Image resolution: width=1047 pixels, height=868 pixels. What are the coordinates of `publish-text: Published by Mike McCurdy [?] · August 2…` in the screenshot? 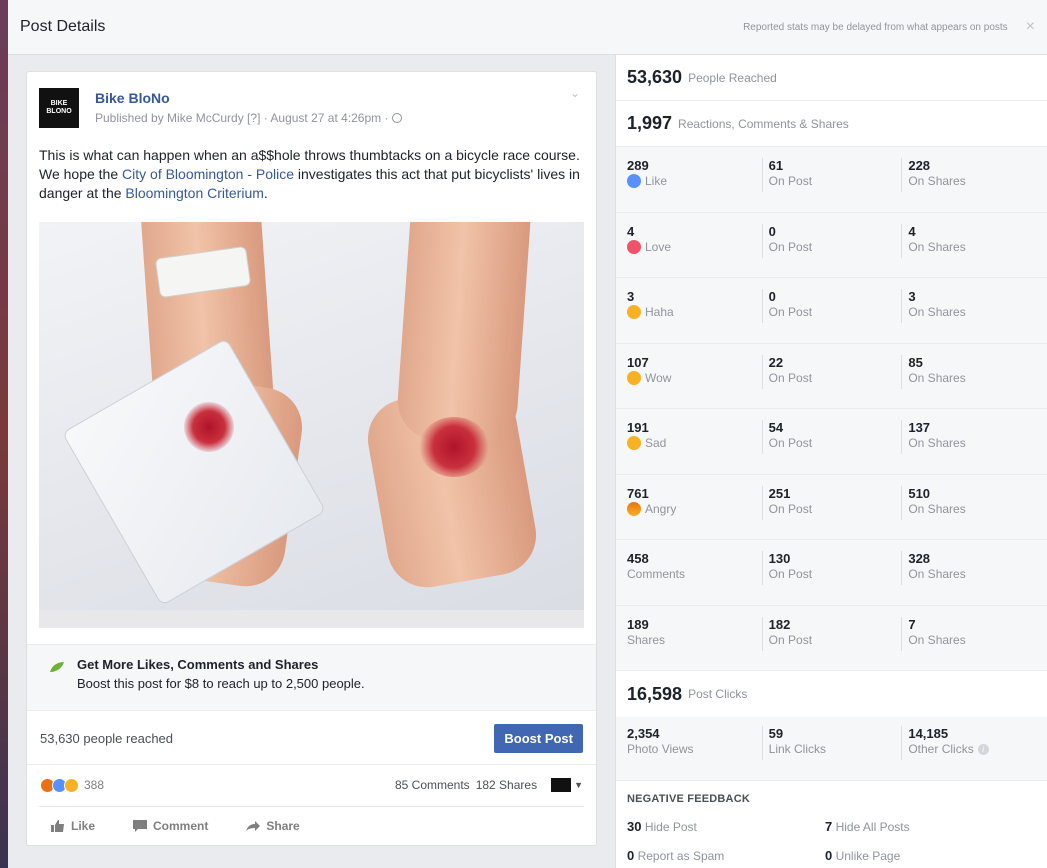 It's located at (242, 118).